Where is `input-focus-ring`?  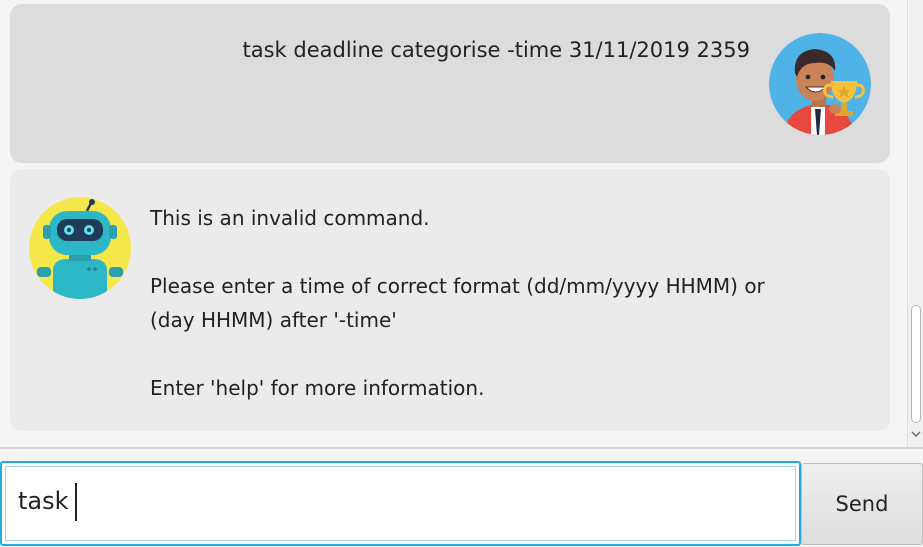 input-focus-ring is located at coordinates (400, 503).